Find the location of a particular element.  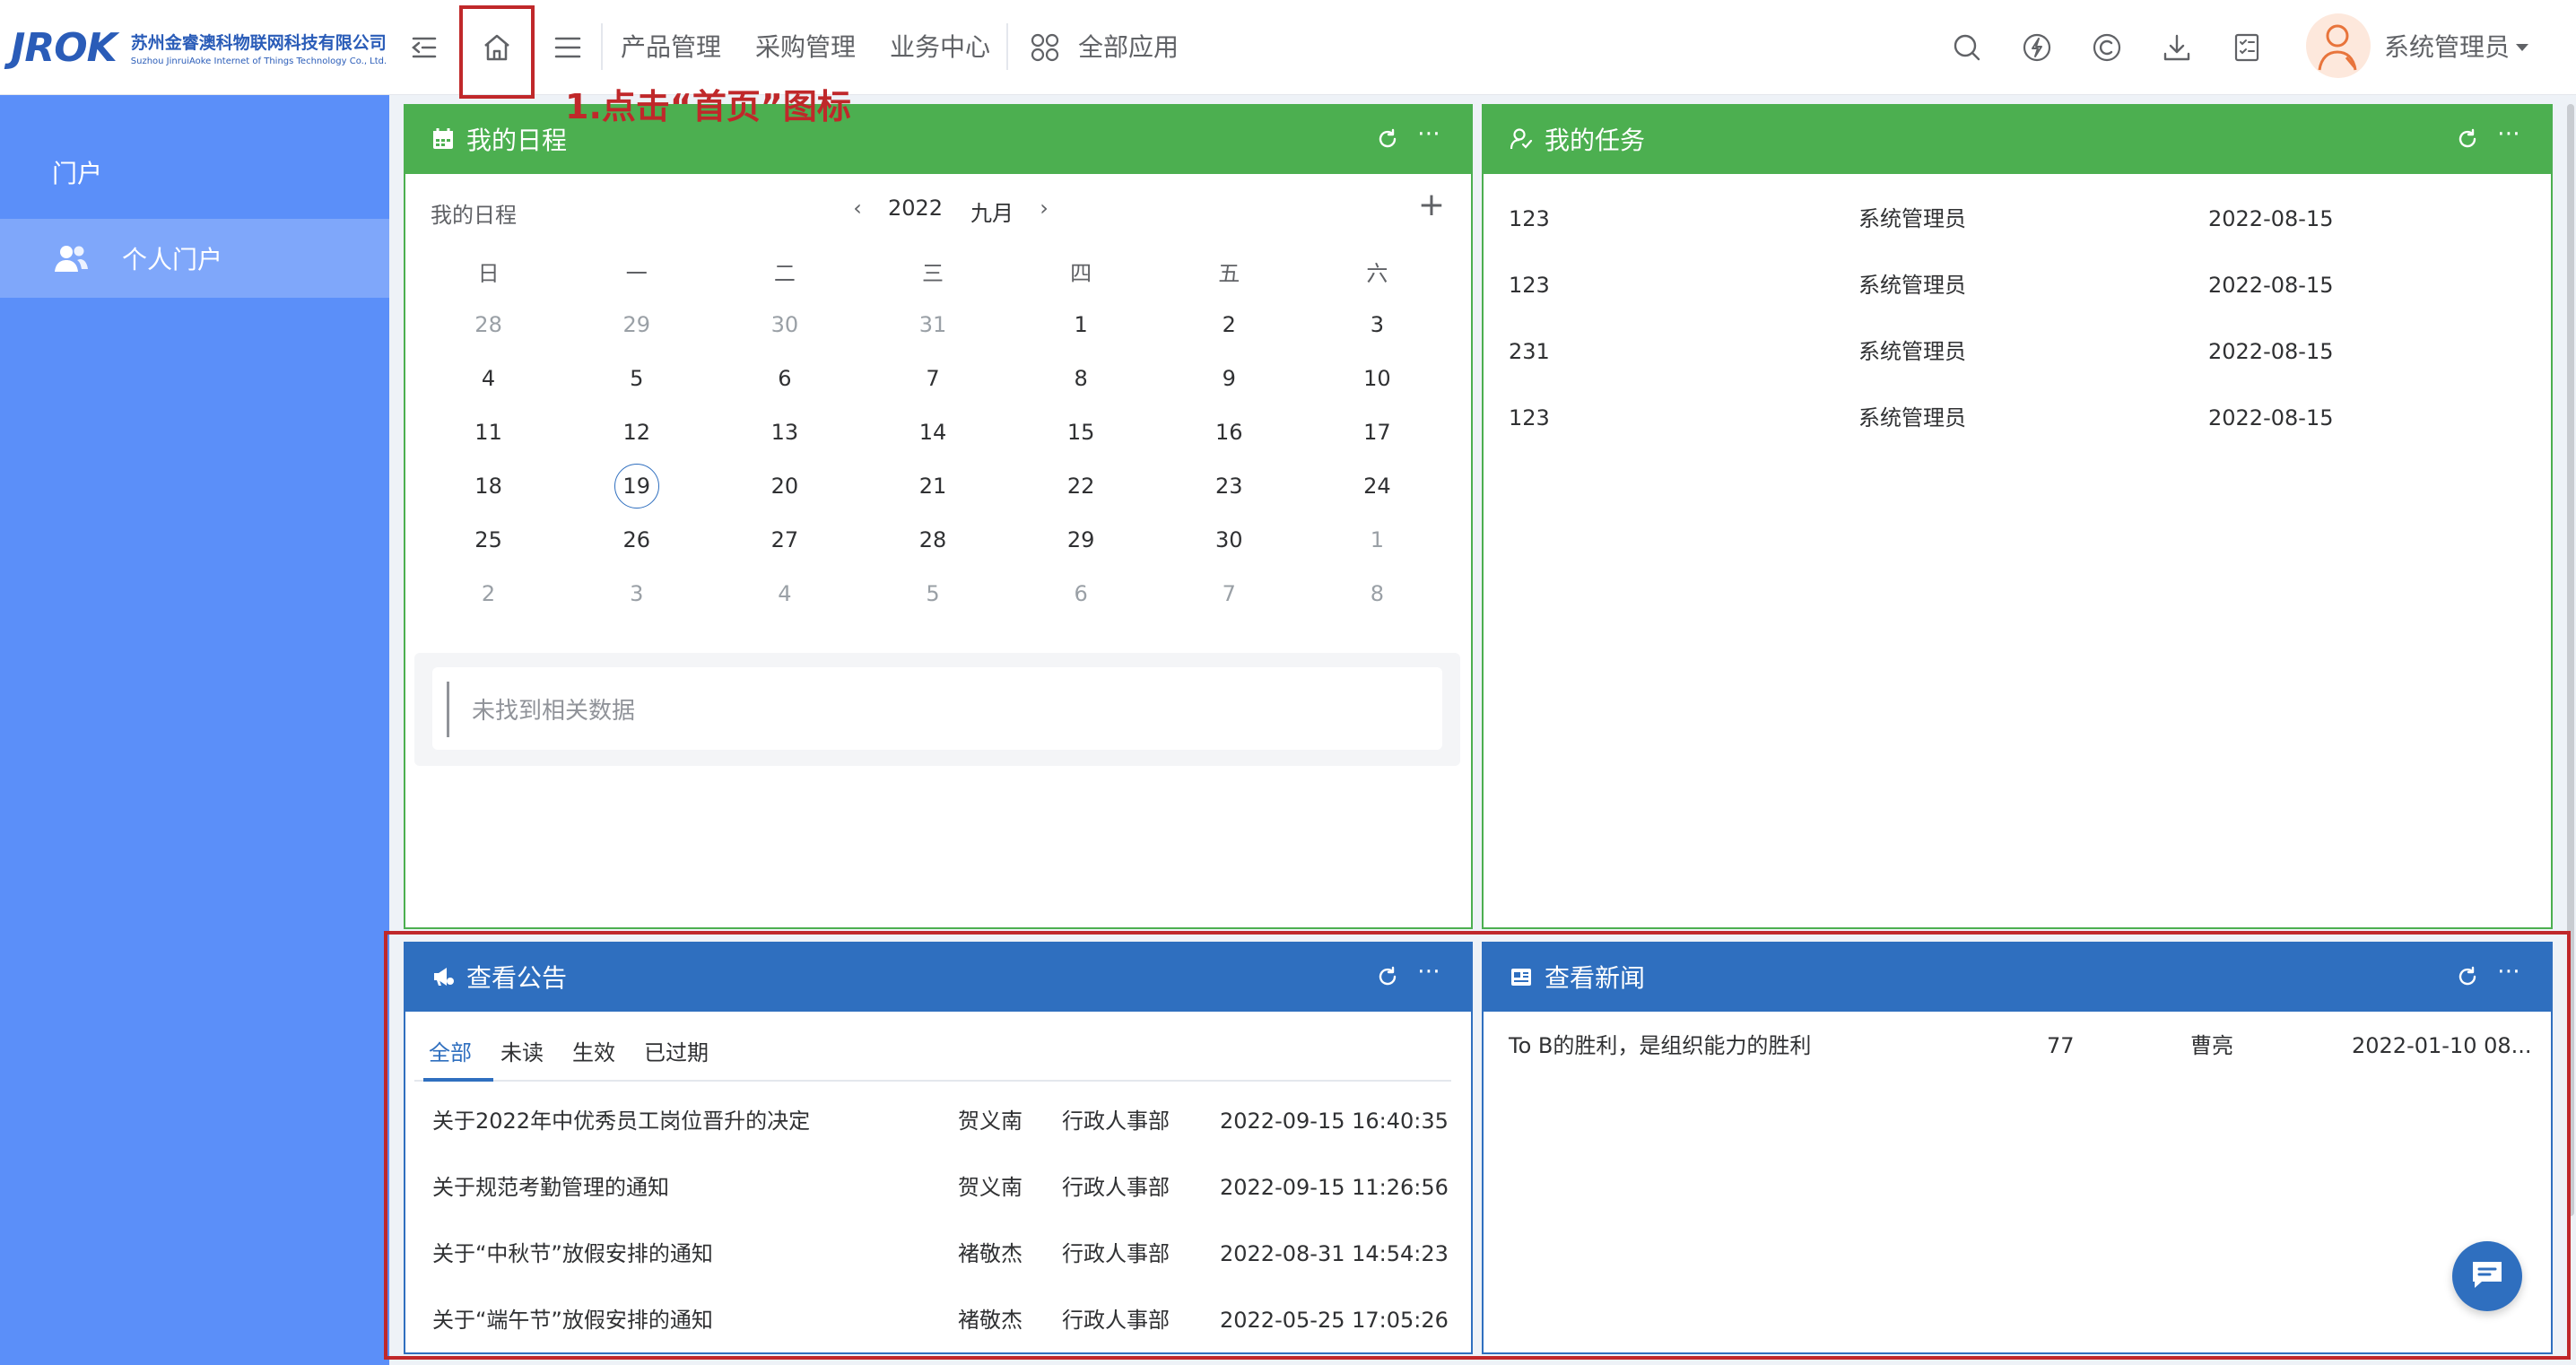

sidebar-item-personal-portal: 个人门户 is located at coordinates (194, 258).